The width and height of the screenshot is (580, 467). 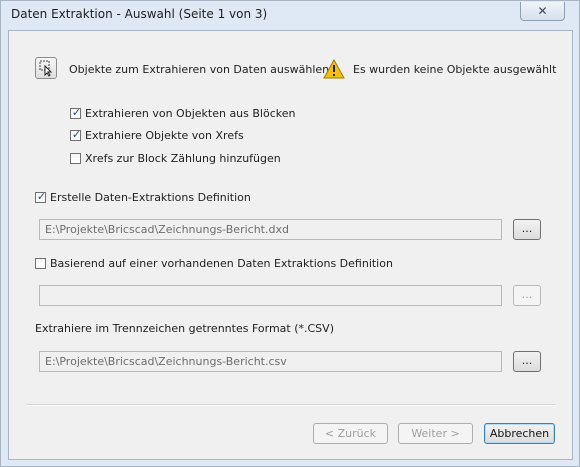 I want to click on existing-definition-field, so click(x=270, y=295).